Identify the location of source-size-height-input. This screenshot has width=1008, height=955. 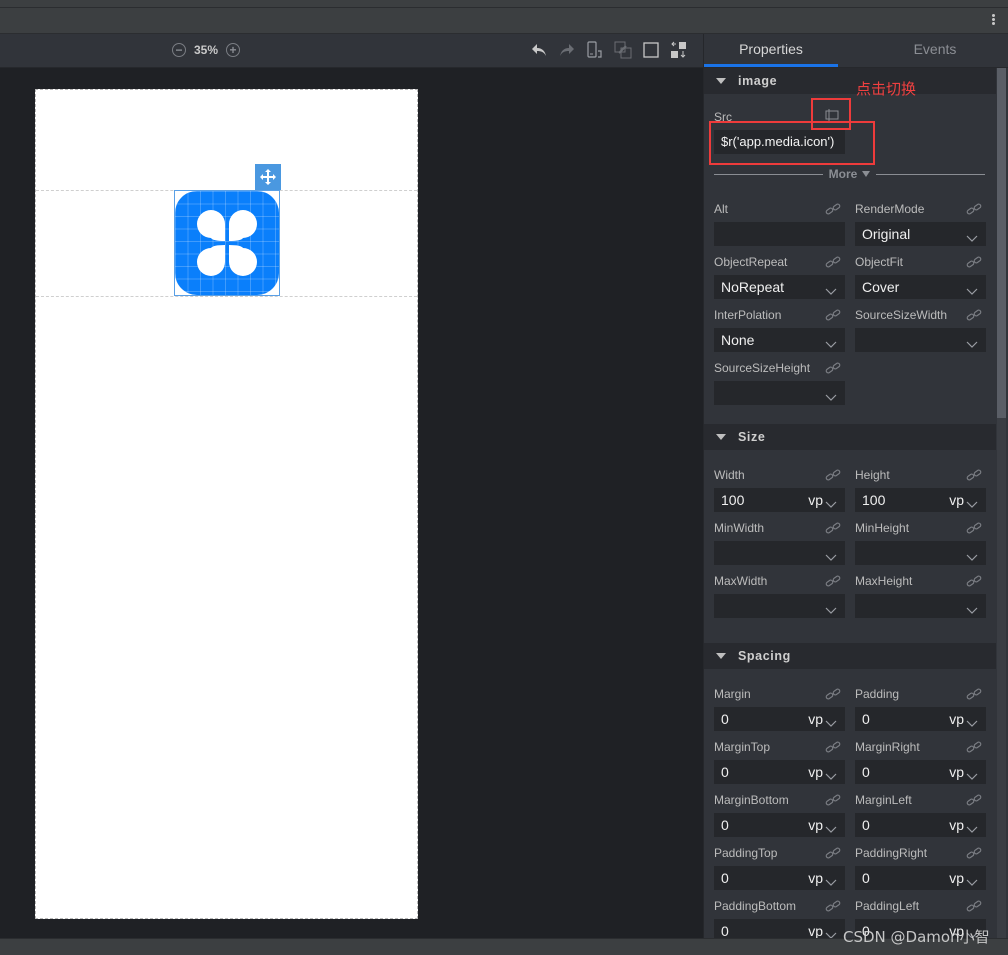
(779, 393).